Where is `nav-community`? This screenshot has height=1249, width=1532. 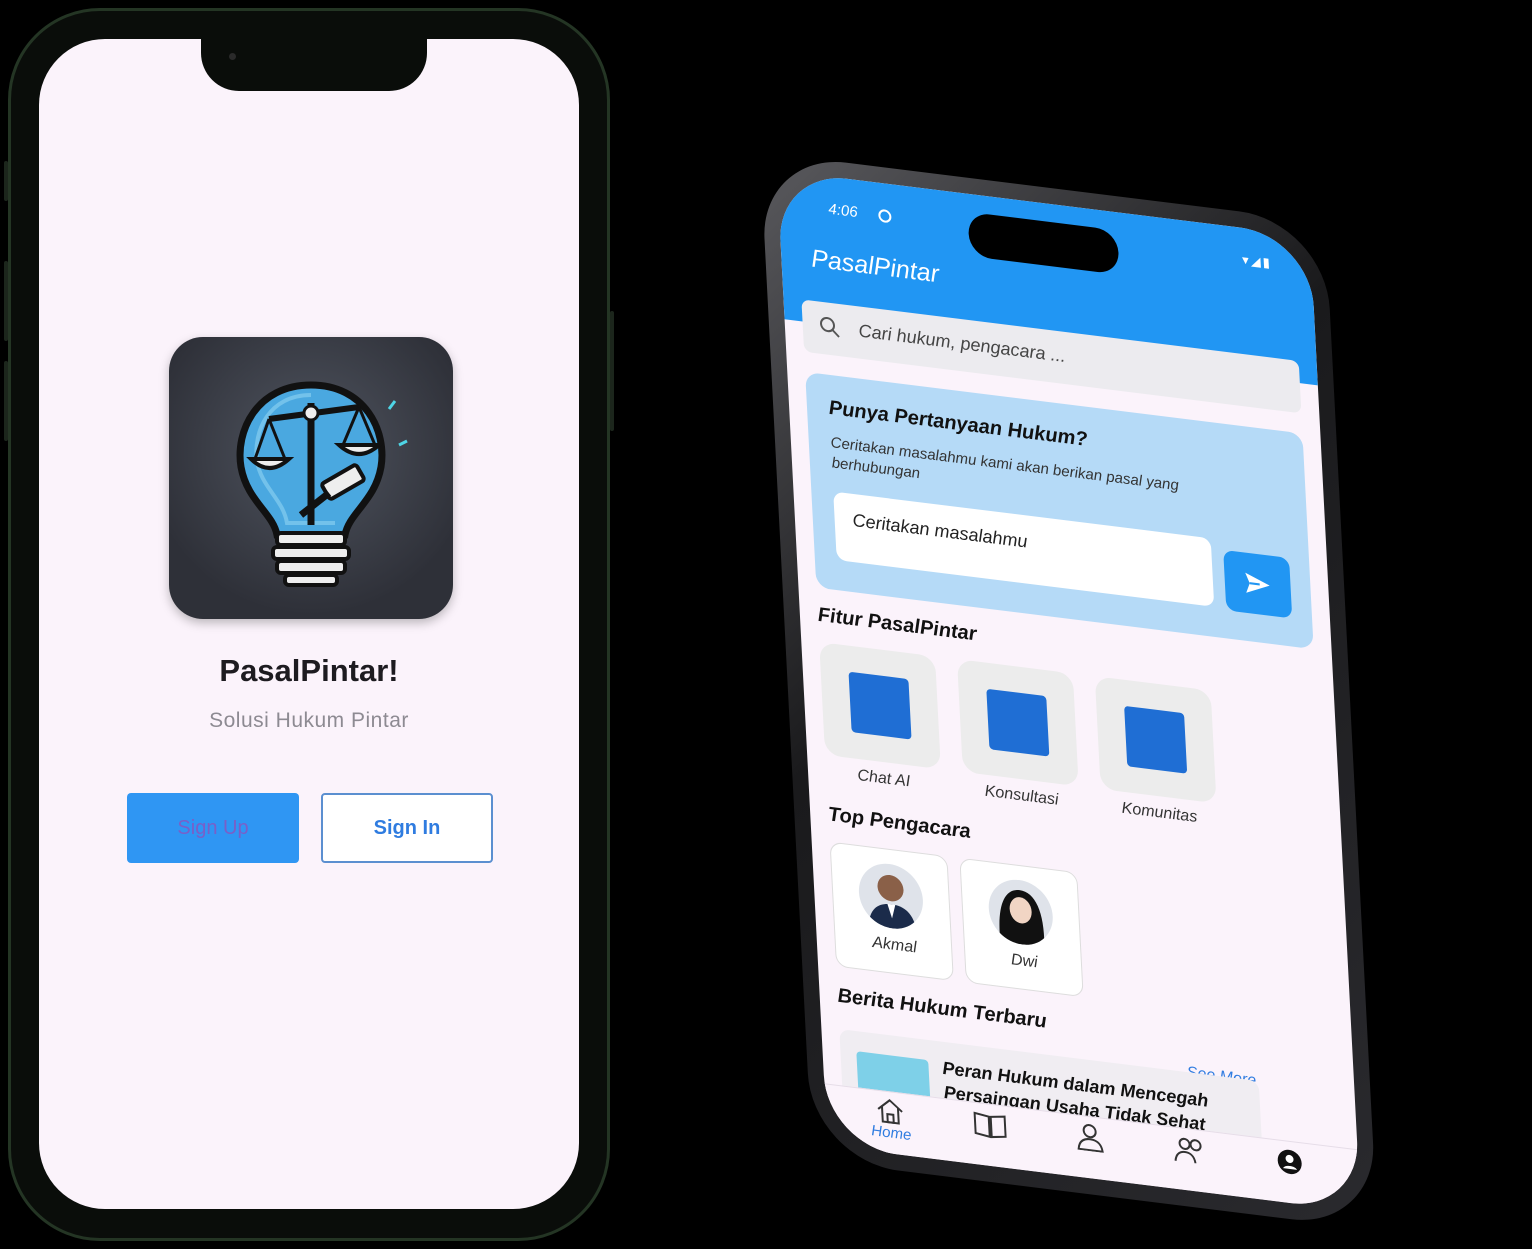 nav-community is located at coordinates (1189, 1149).